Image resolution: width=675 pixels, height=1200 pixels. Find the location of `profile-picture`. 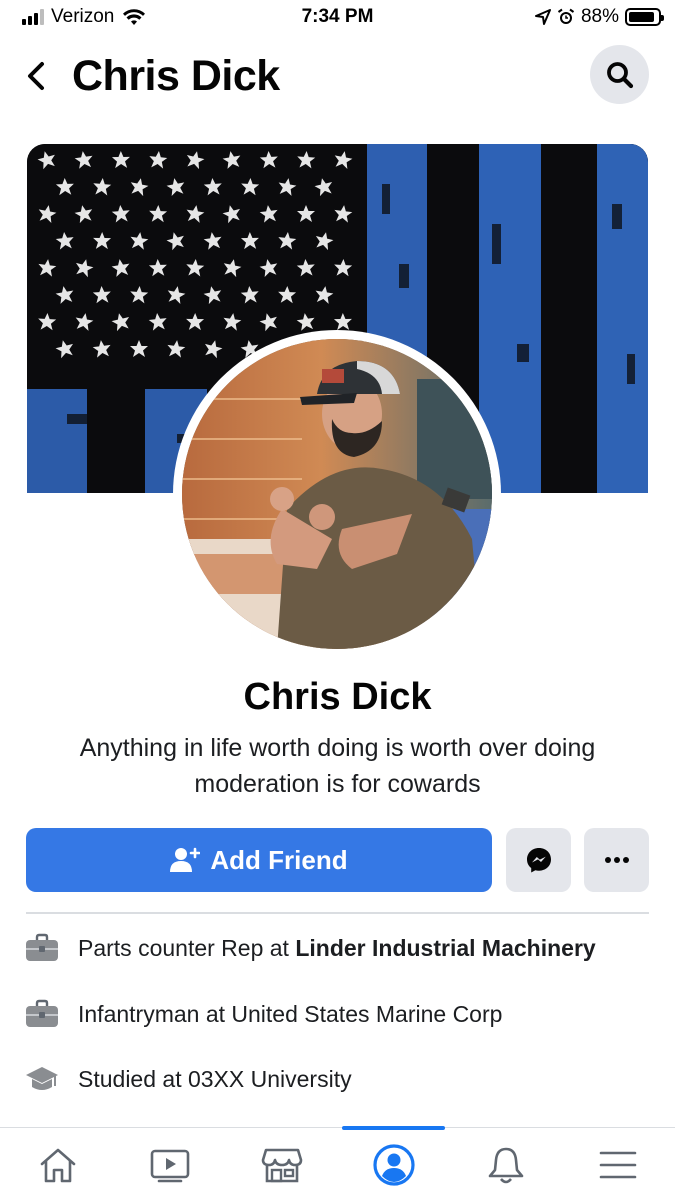

profile-picture is located at coordinates (337, 494).